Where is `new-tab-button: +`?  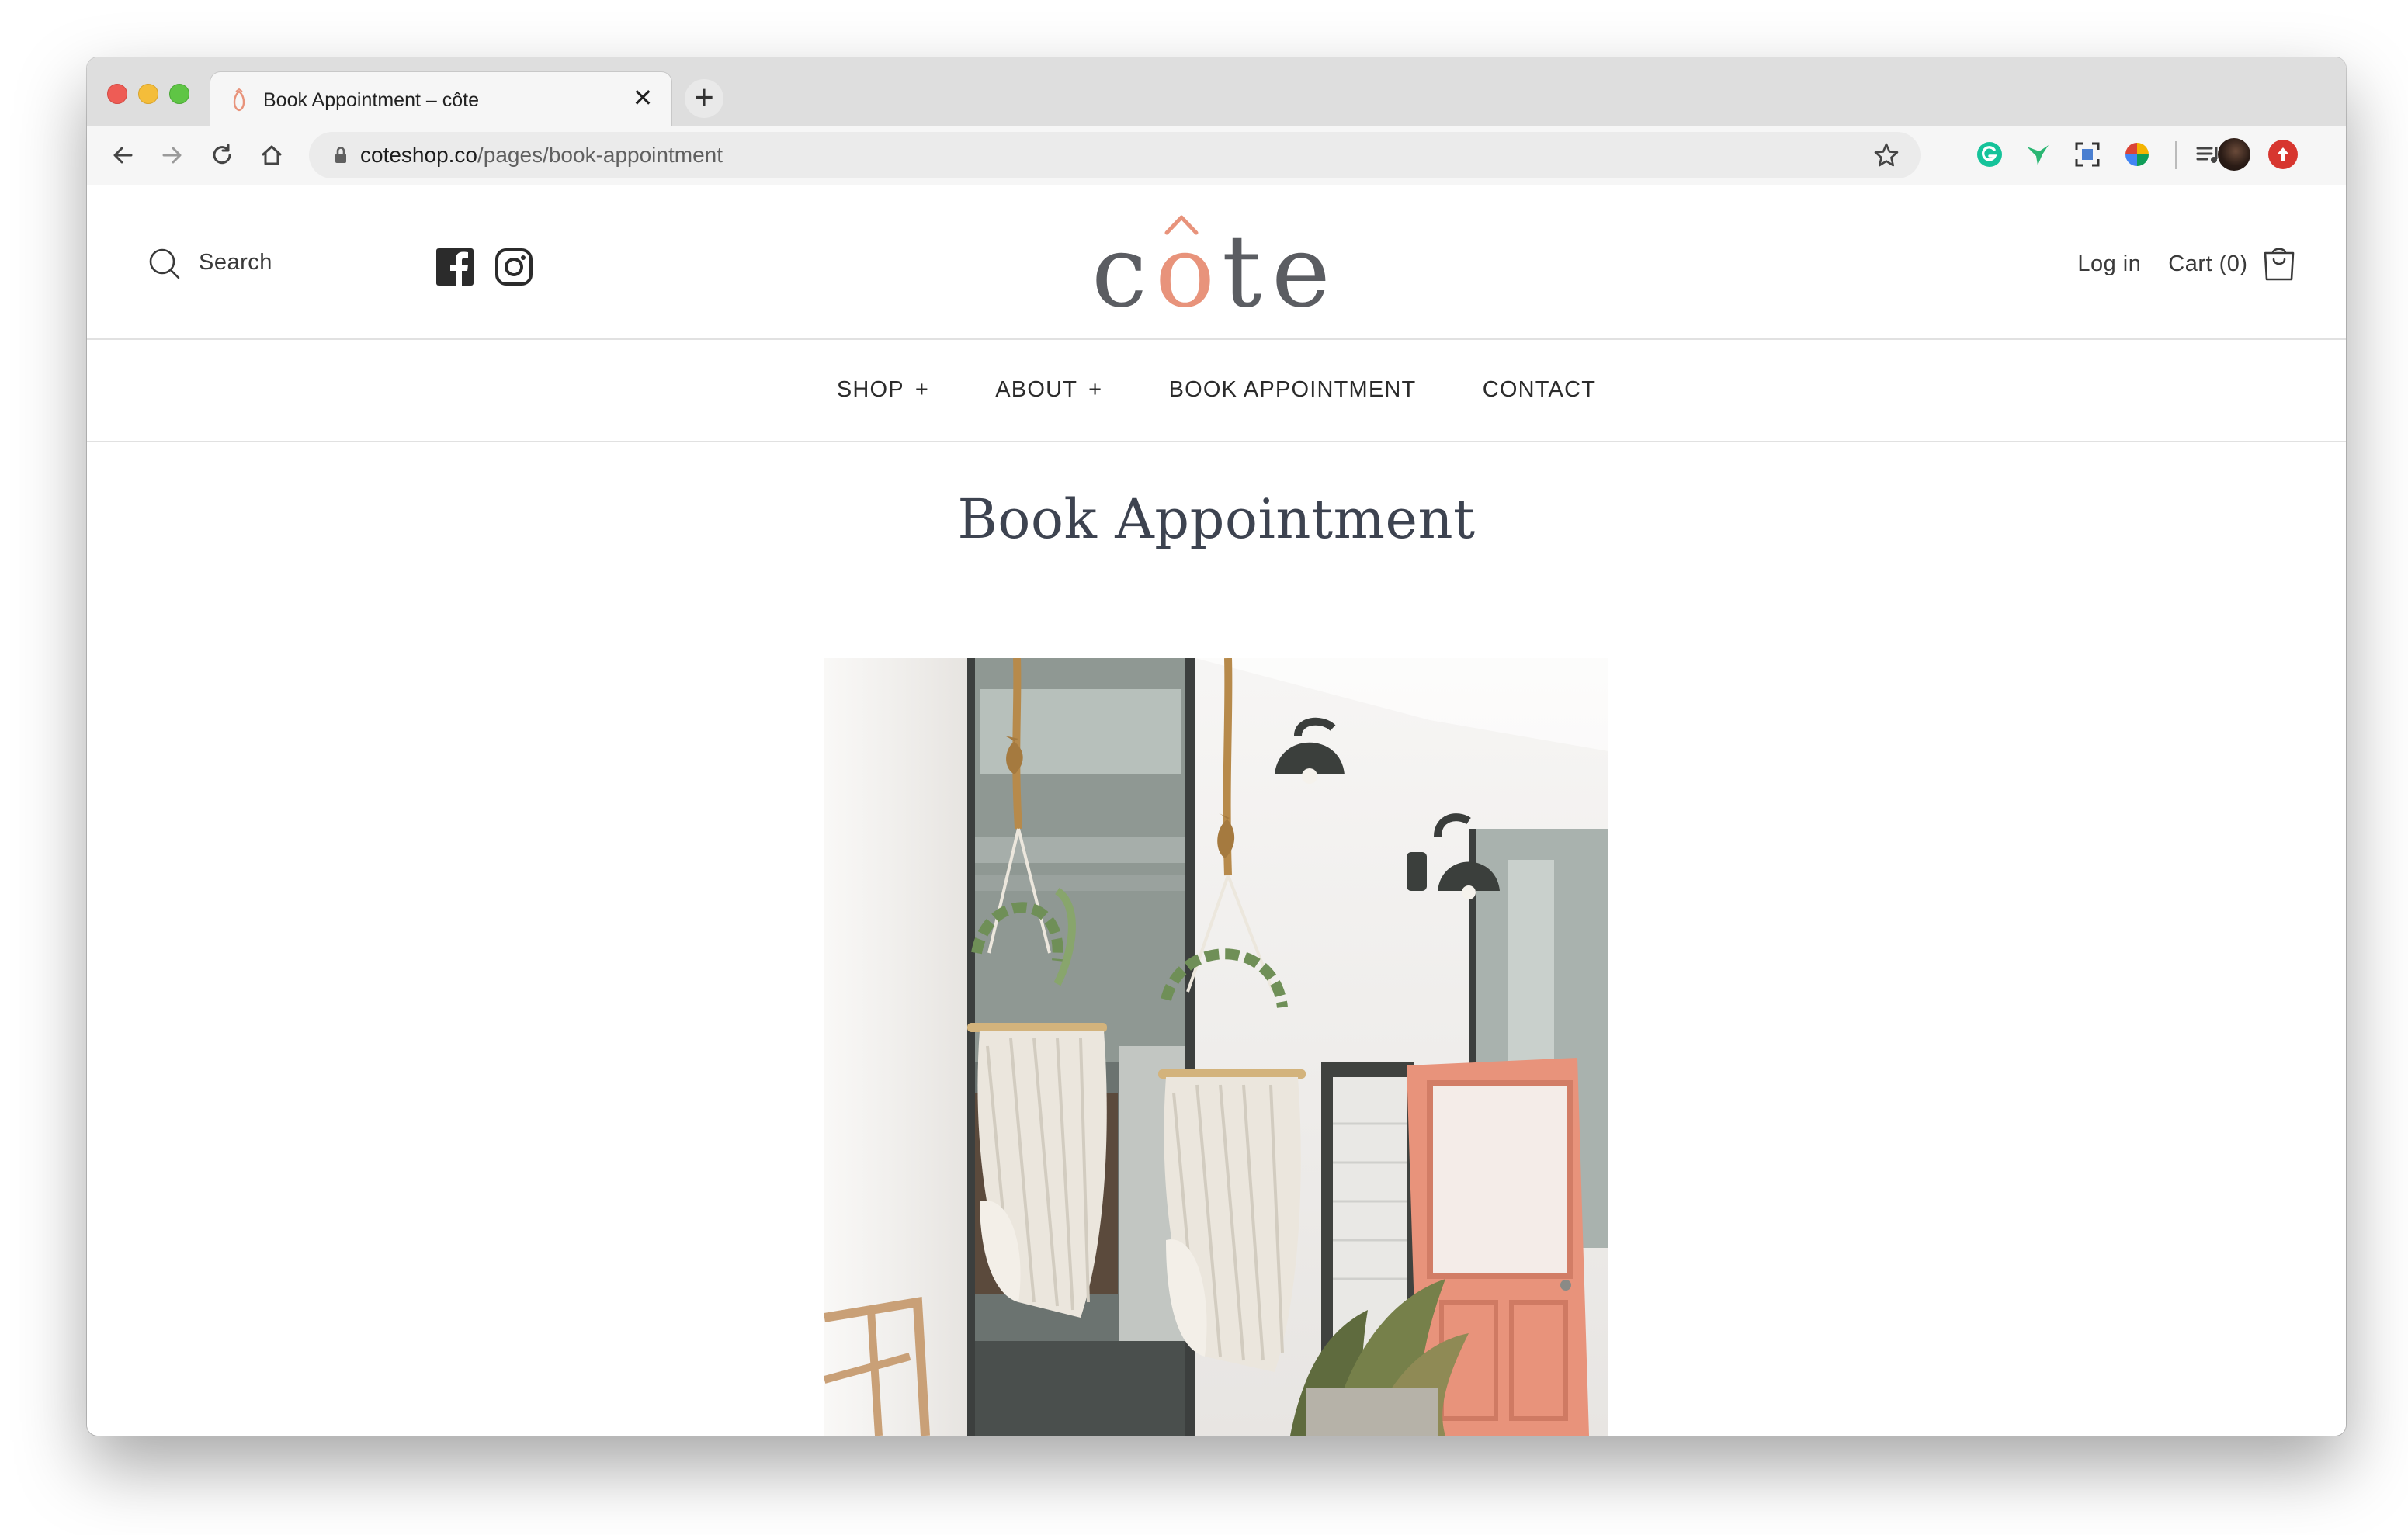
new-tab-button: + is located at coordinates (704, 98).